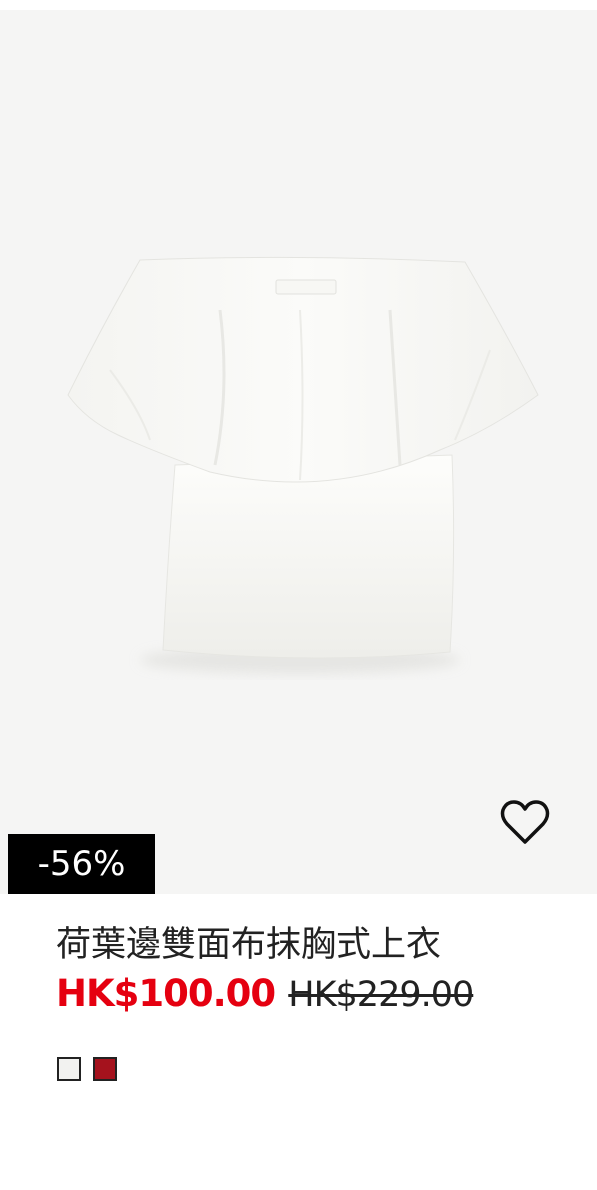 The image size is (597, 1190). Describe the element at coordinates (69, 1069) in the screenshot. I see `color-swatch-white` at that location.